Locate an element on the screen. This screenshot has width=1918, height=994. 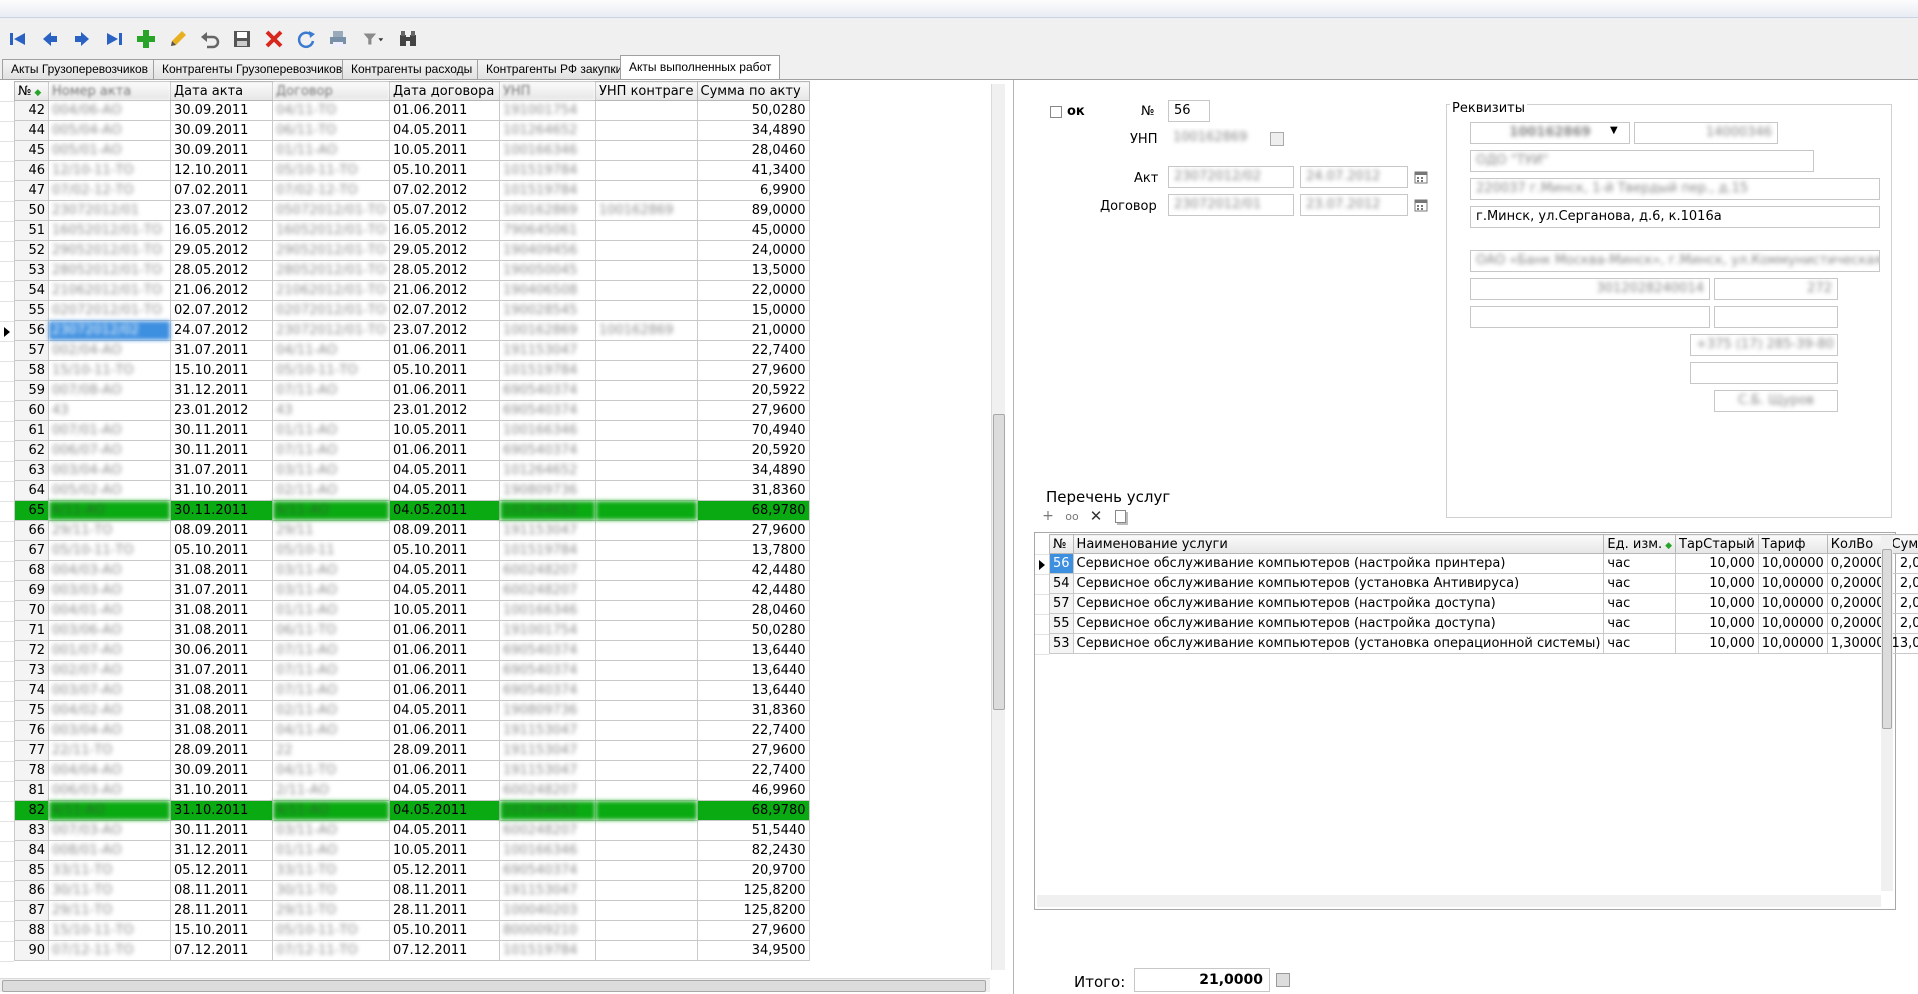
svc-cell-no: 55 is located at coordinates (1061, 623).